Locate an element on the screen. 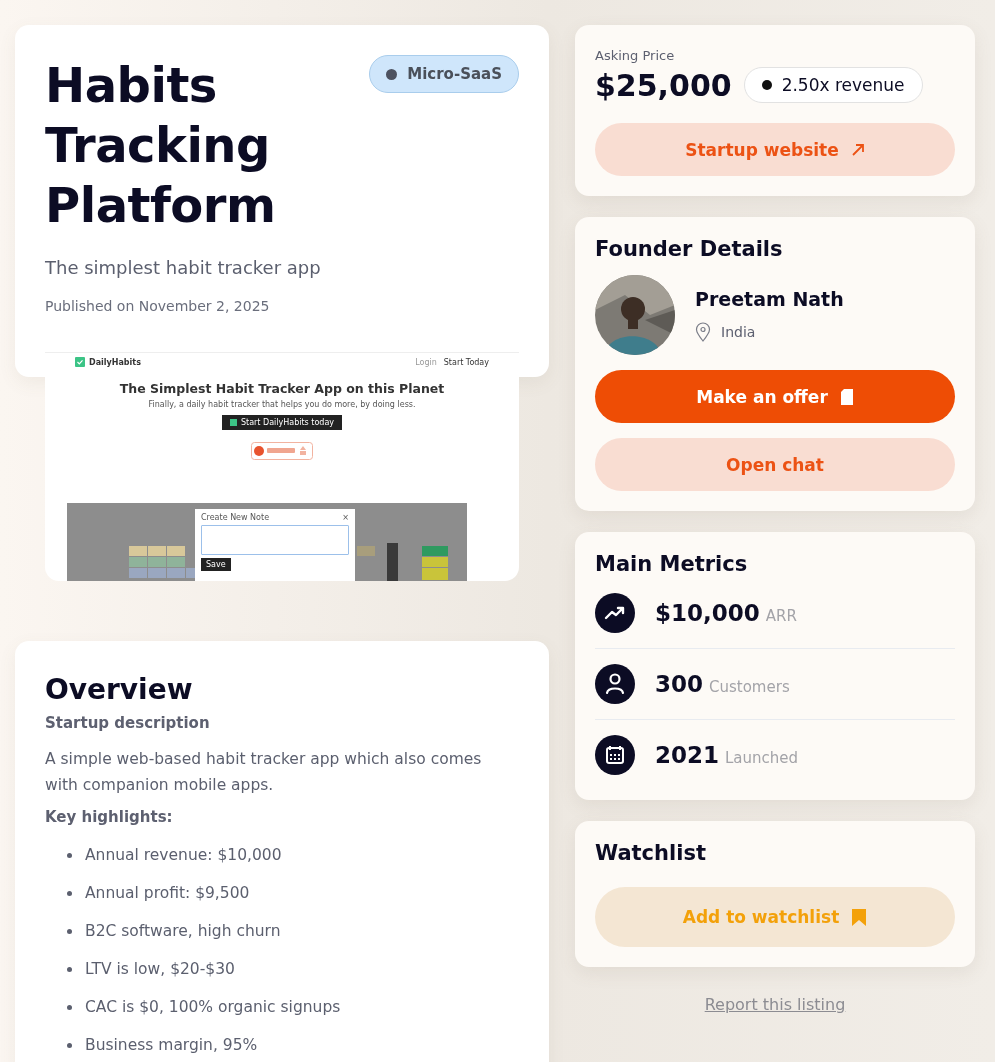 The image size is (995, 1062). website-button: Startup website is located at coordinates (775, 149).